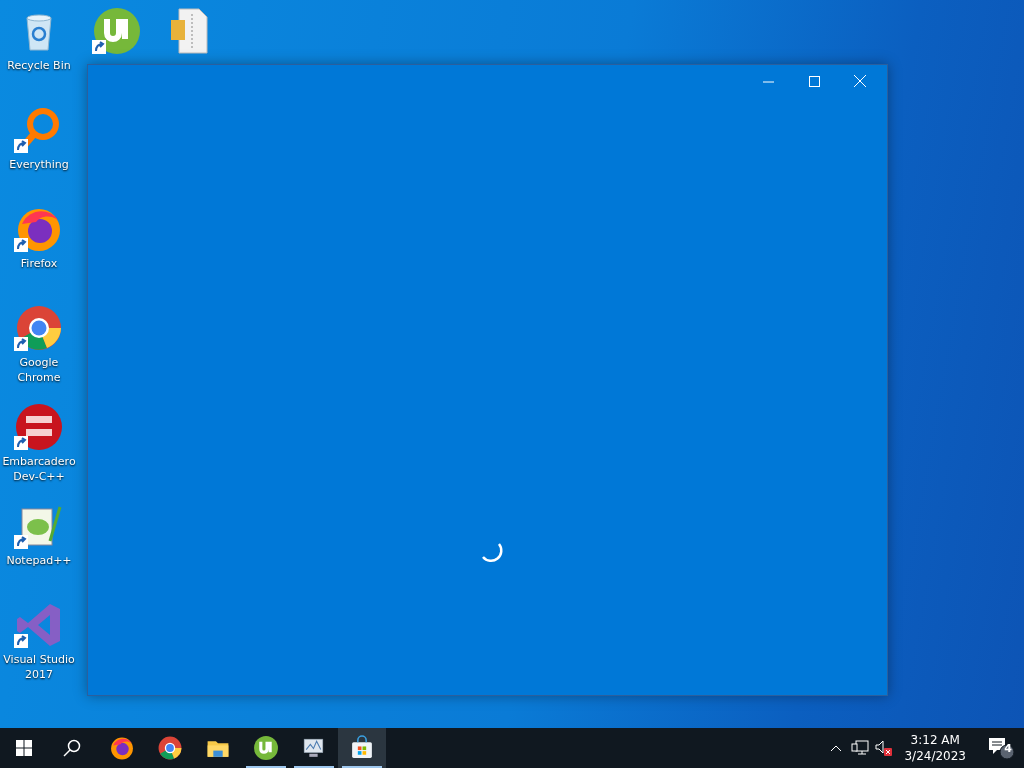 This screenshot has height=768, width=1024. I want to click on icon-label: Visual Studio 2017, so click(39, 667).